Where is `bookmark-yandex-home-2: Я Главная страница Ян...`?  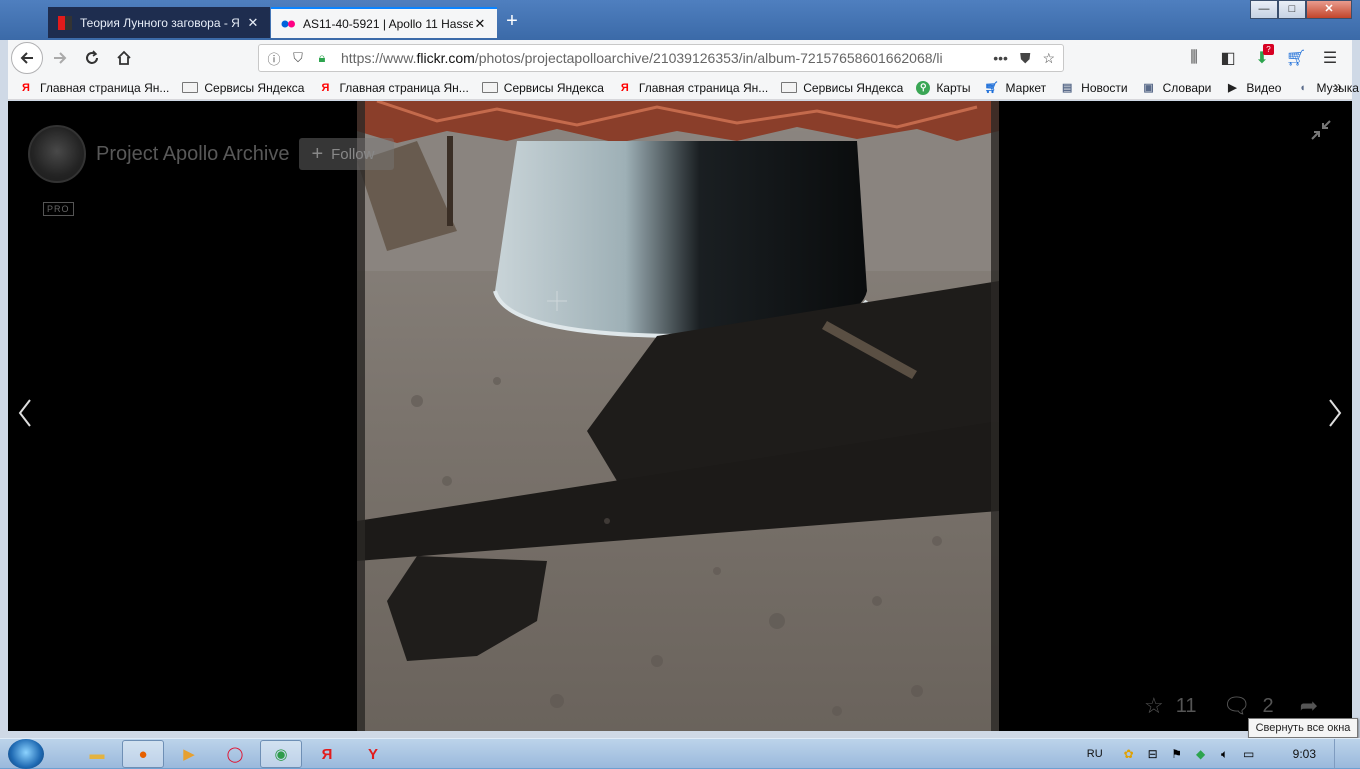 bookmark-yandex-home-2: Я Главная страница Ян... is located at coordinates (392, 88).